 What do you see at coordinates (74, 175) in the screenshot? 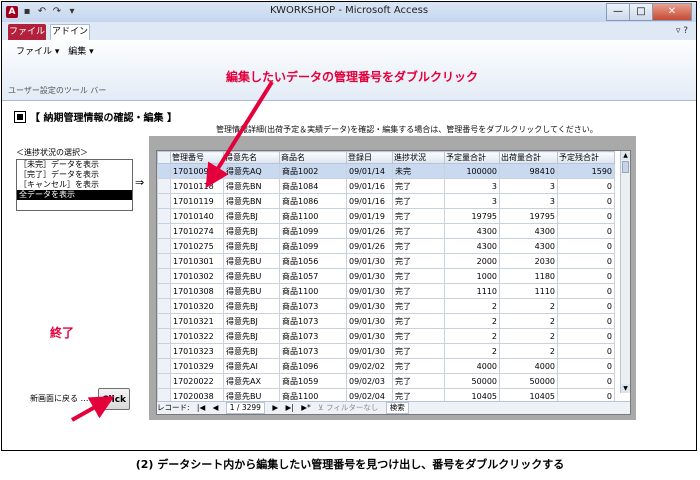
I see `filter-option-complete: ［完了］データを表示` at bounding box center [74, 175].